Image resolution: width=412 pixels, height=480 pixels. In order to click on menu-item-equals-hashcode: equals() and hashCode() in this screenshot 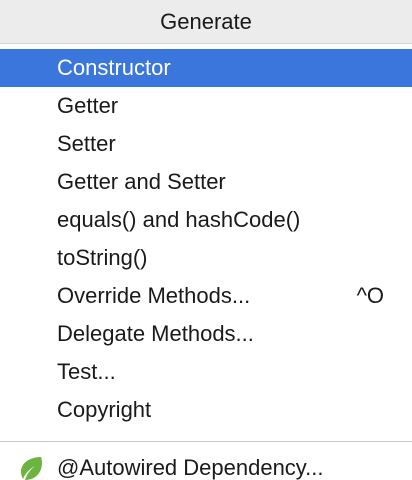, I will do `click(206, 220)`.